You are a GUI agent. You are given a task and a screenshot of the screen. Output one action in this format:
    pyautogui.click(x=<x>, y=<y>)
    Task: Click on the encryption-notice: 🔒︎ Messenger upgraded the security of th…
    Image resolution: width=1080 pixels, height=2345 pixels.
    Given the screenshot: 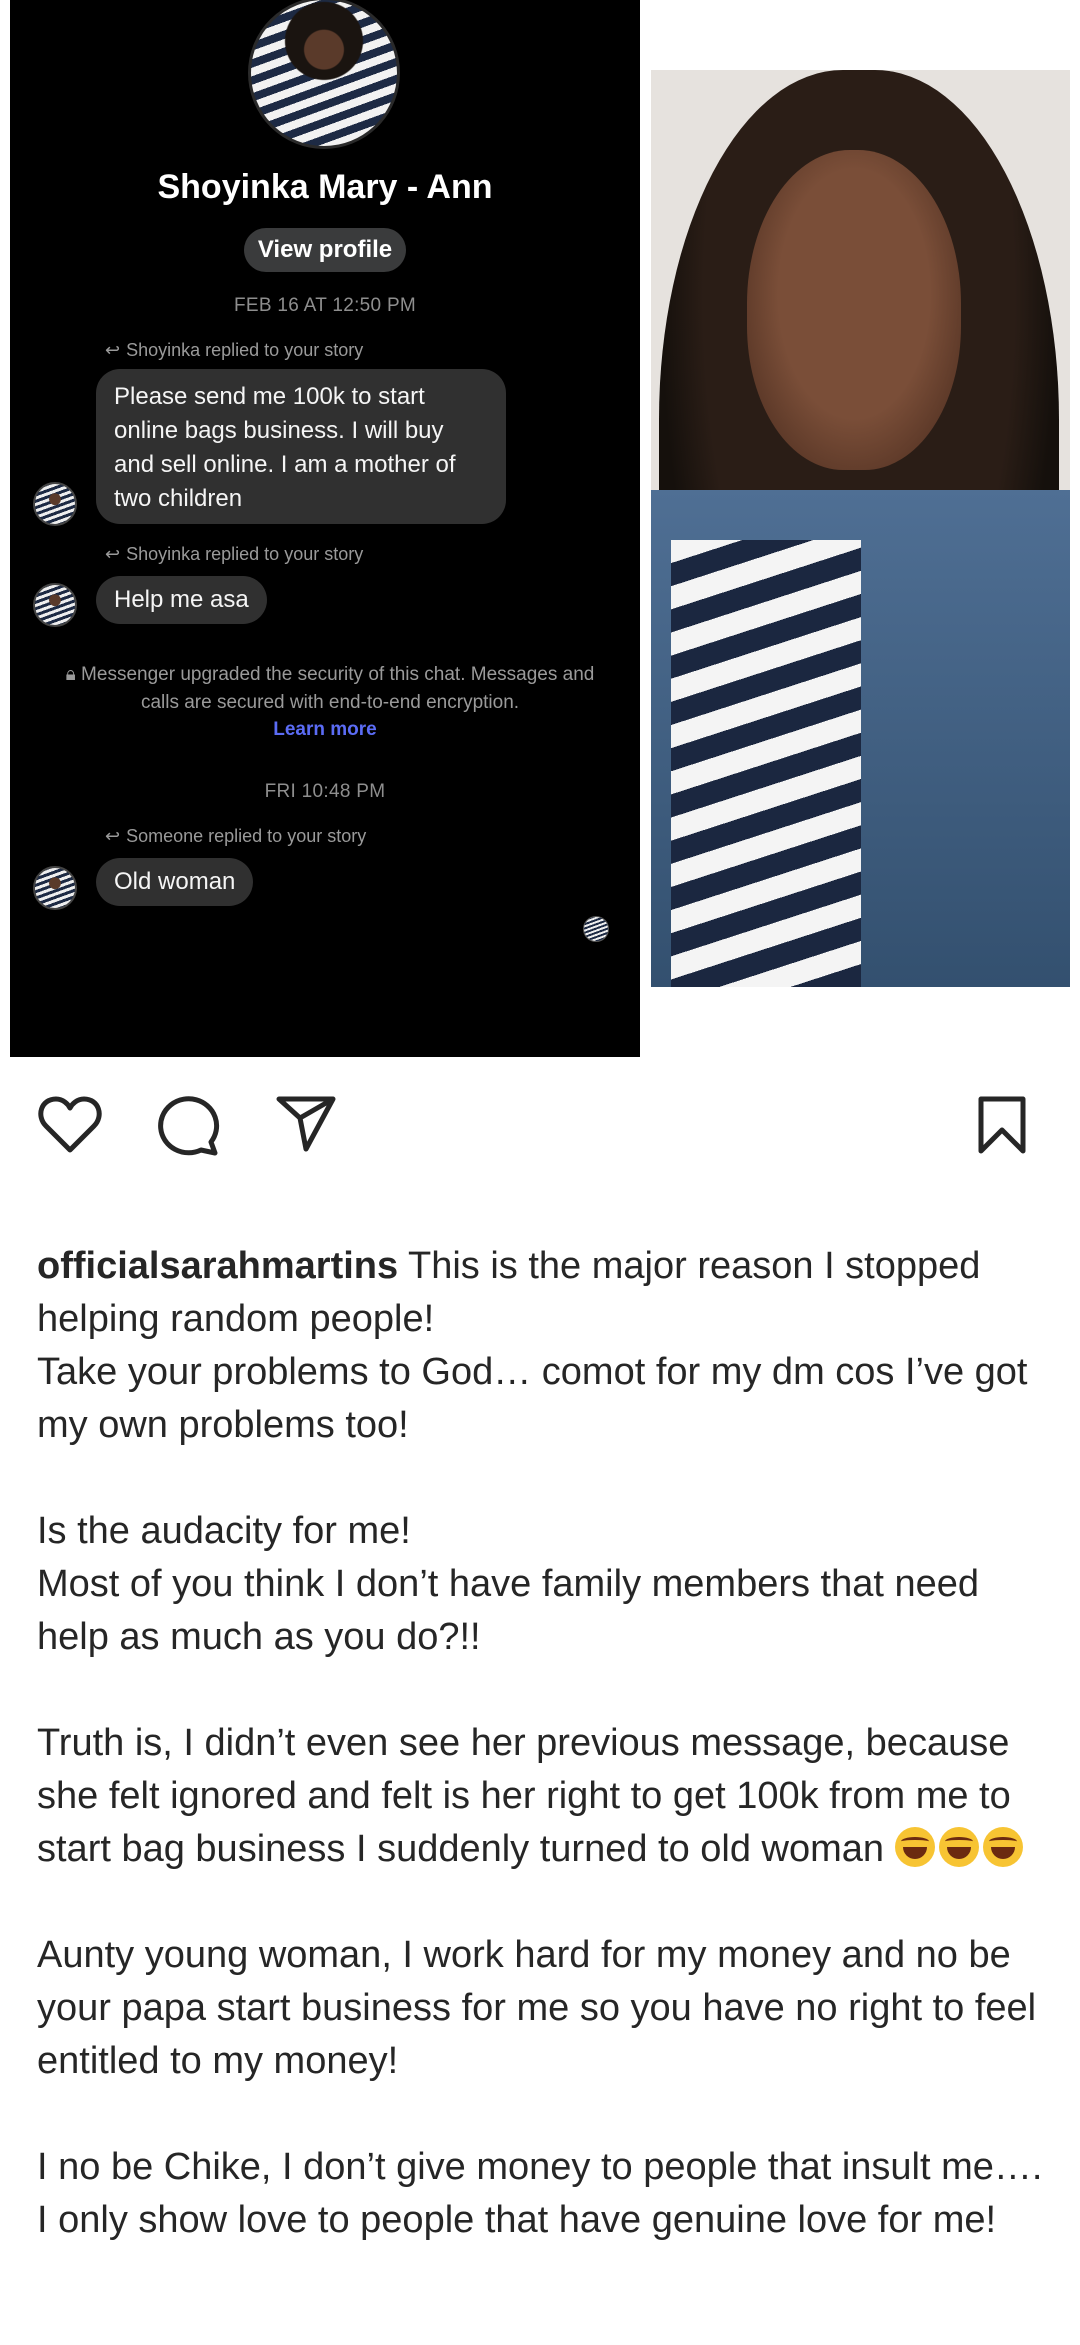 What is the action you would take?
    pyautogui.click(x=330, y=689)
    